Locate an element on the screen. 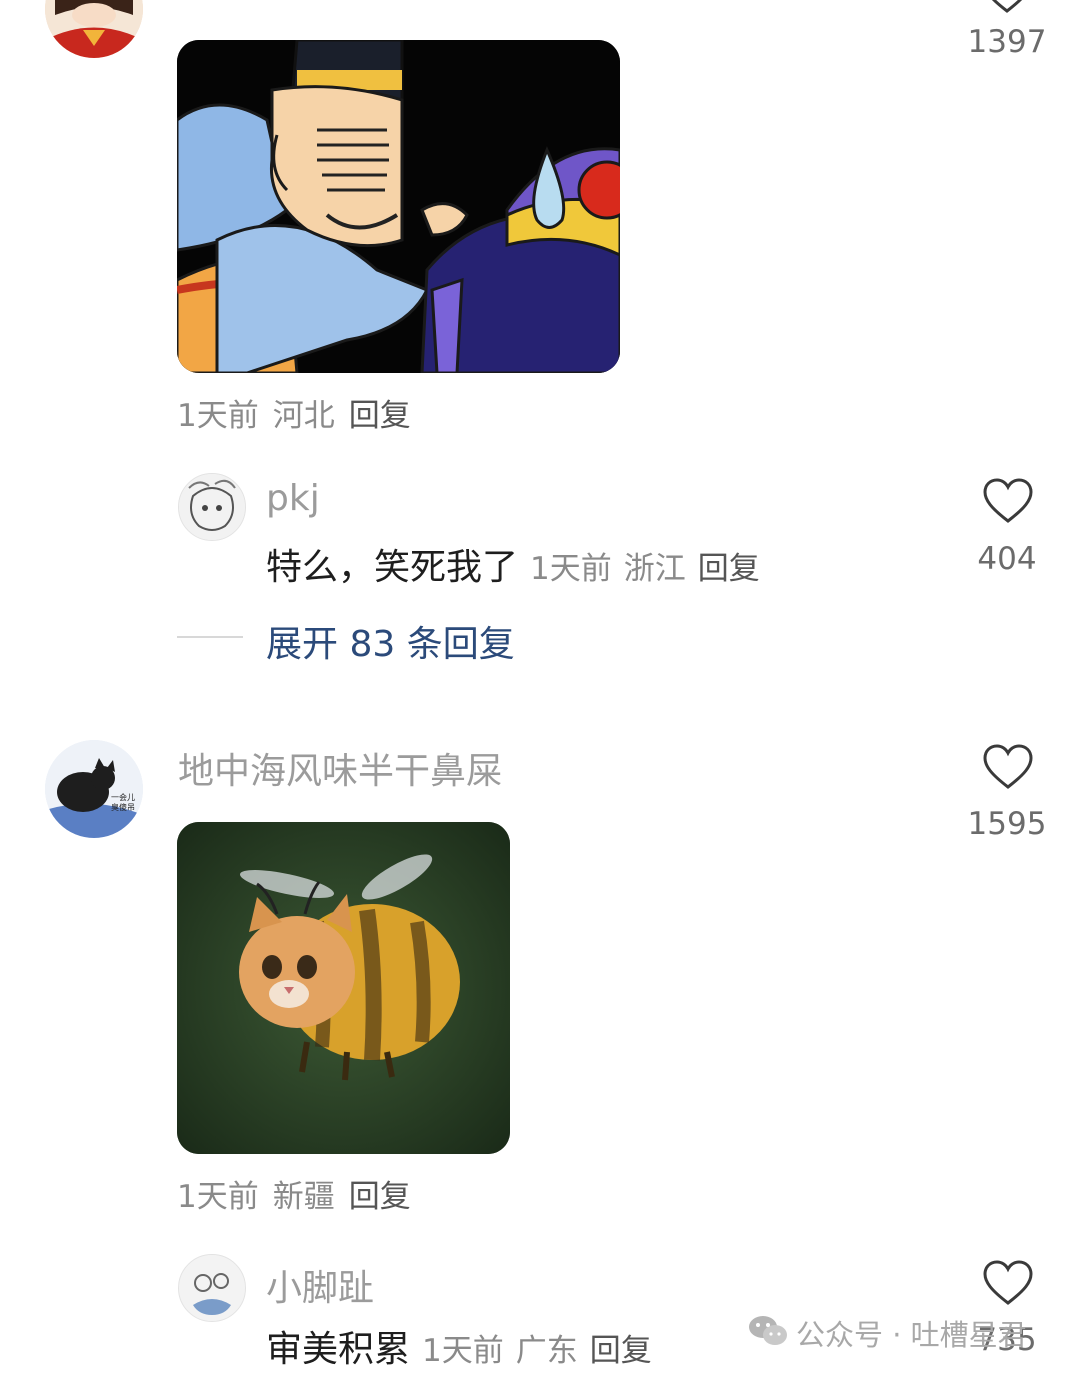 The height and width of the screenshot is (1373, 1080). comment-meta: 1天前 新疆 回复 is located at coordinates (301, 1193).